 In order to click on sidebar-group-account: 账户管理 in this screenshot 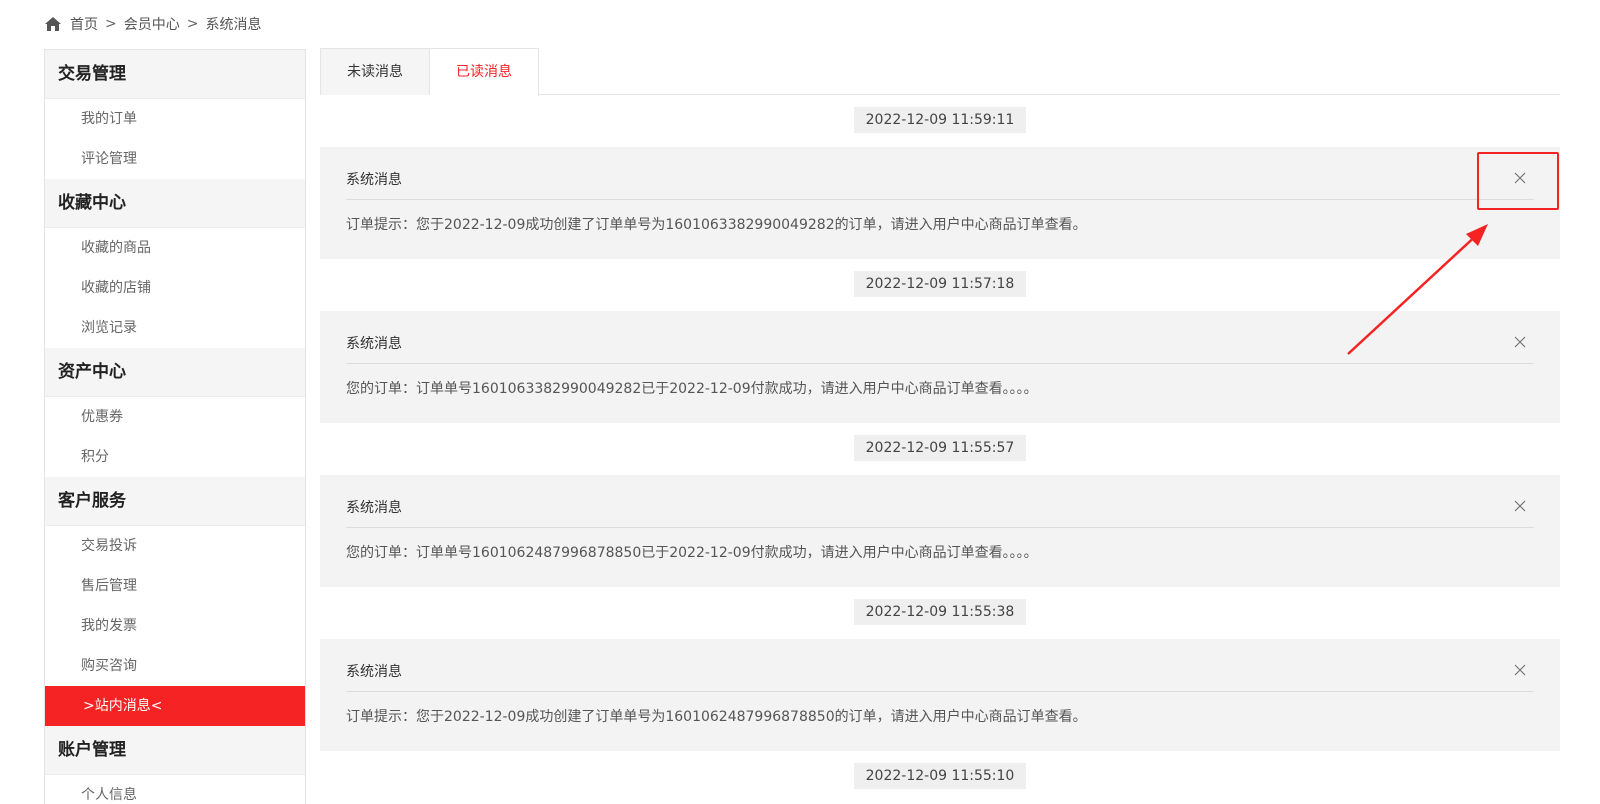, I will do `click(175, 750)`.